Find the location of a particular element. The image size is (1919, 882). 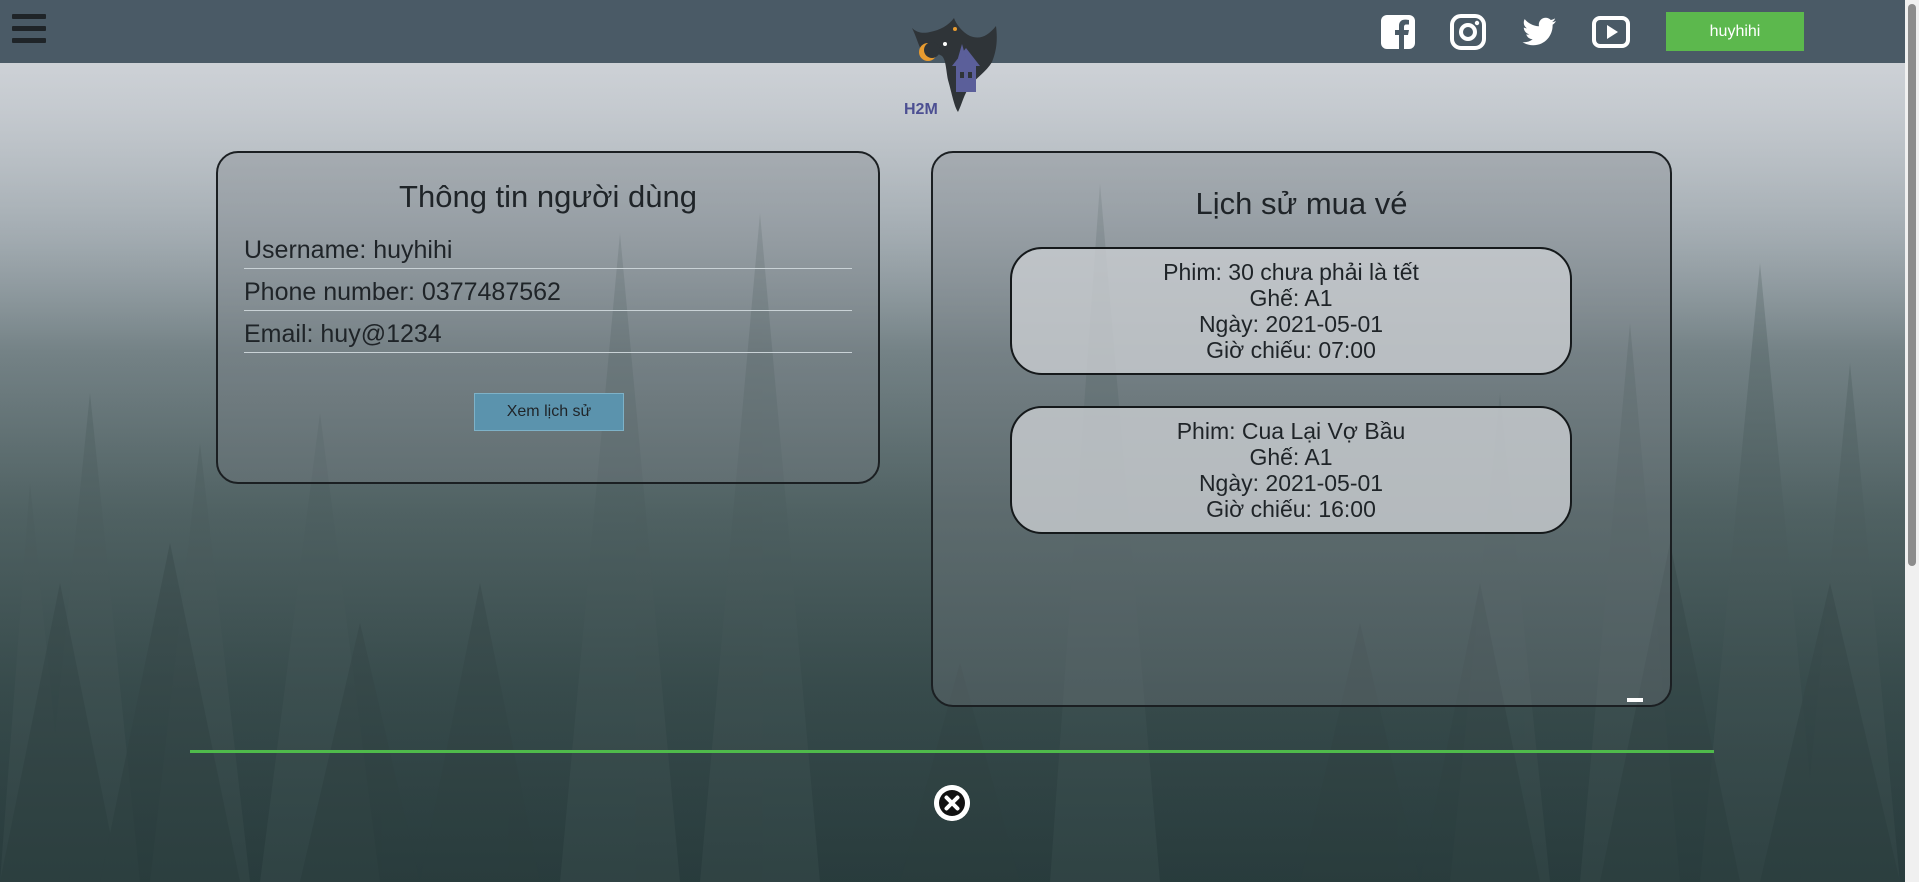

facebook-icon is located at coordinates (1398, 32).